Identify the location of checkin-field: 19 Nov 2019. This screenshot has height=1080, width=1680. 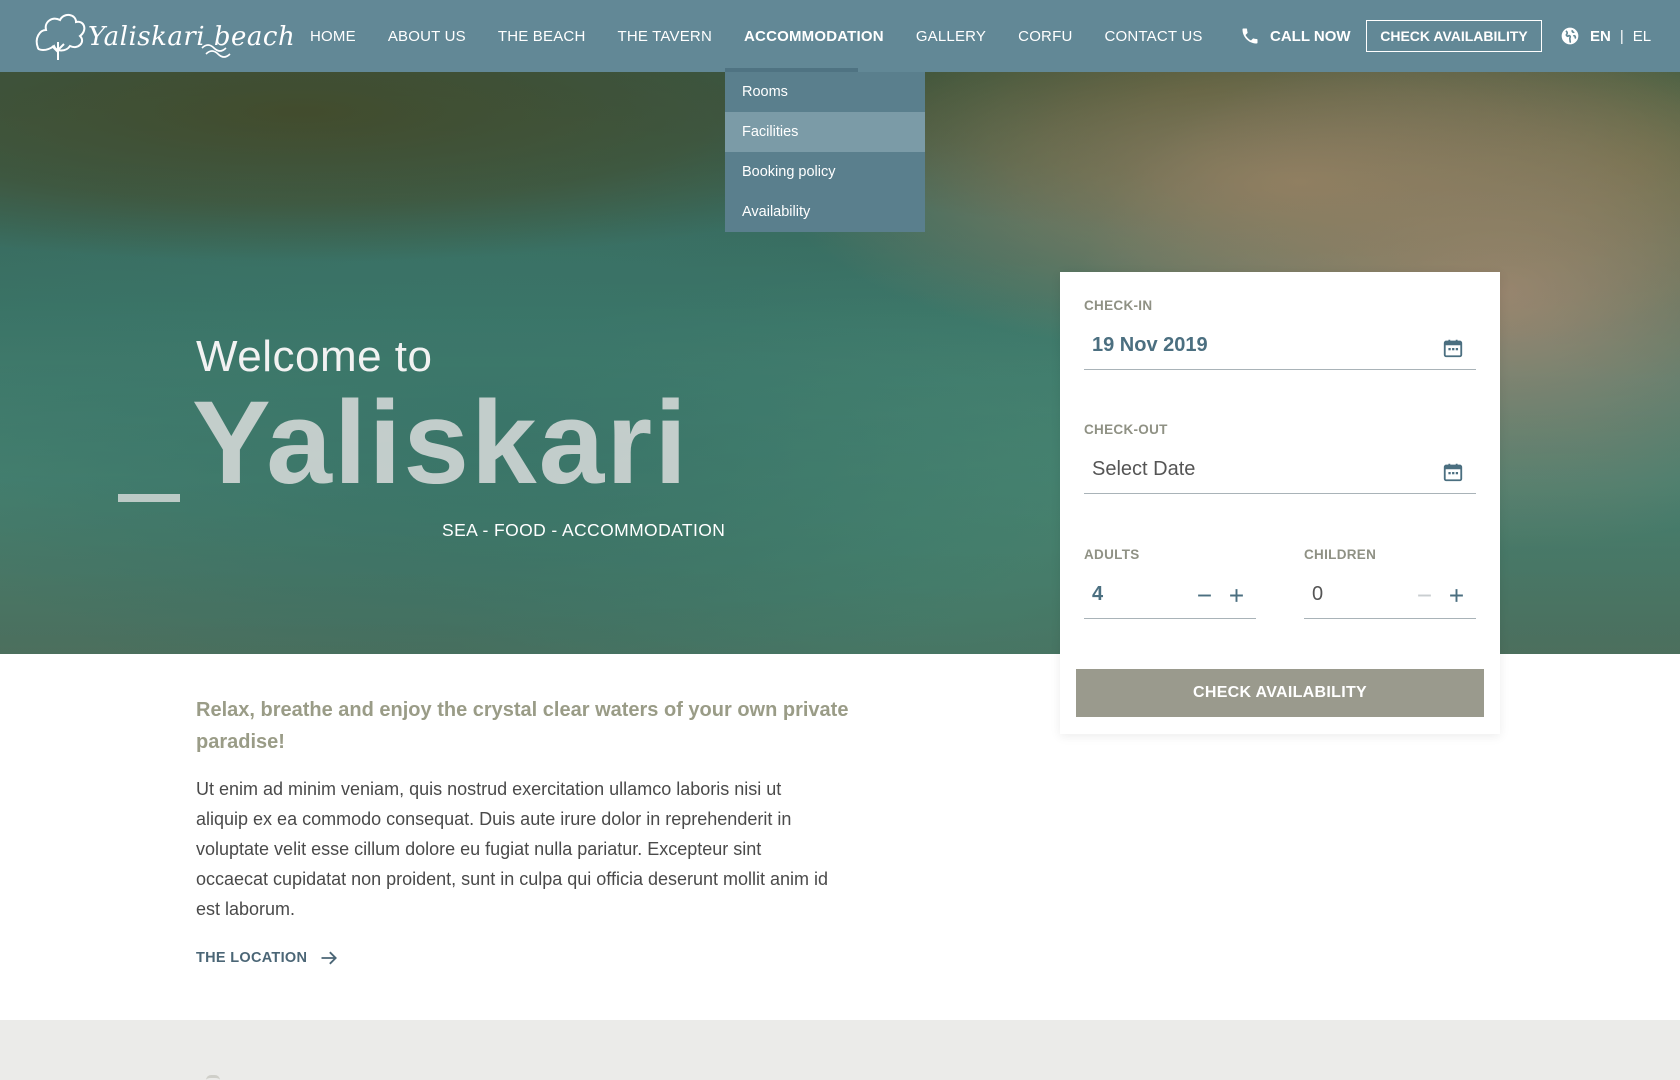
(1280, 348).